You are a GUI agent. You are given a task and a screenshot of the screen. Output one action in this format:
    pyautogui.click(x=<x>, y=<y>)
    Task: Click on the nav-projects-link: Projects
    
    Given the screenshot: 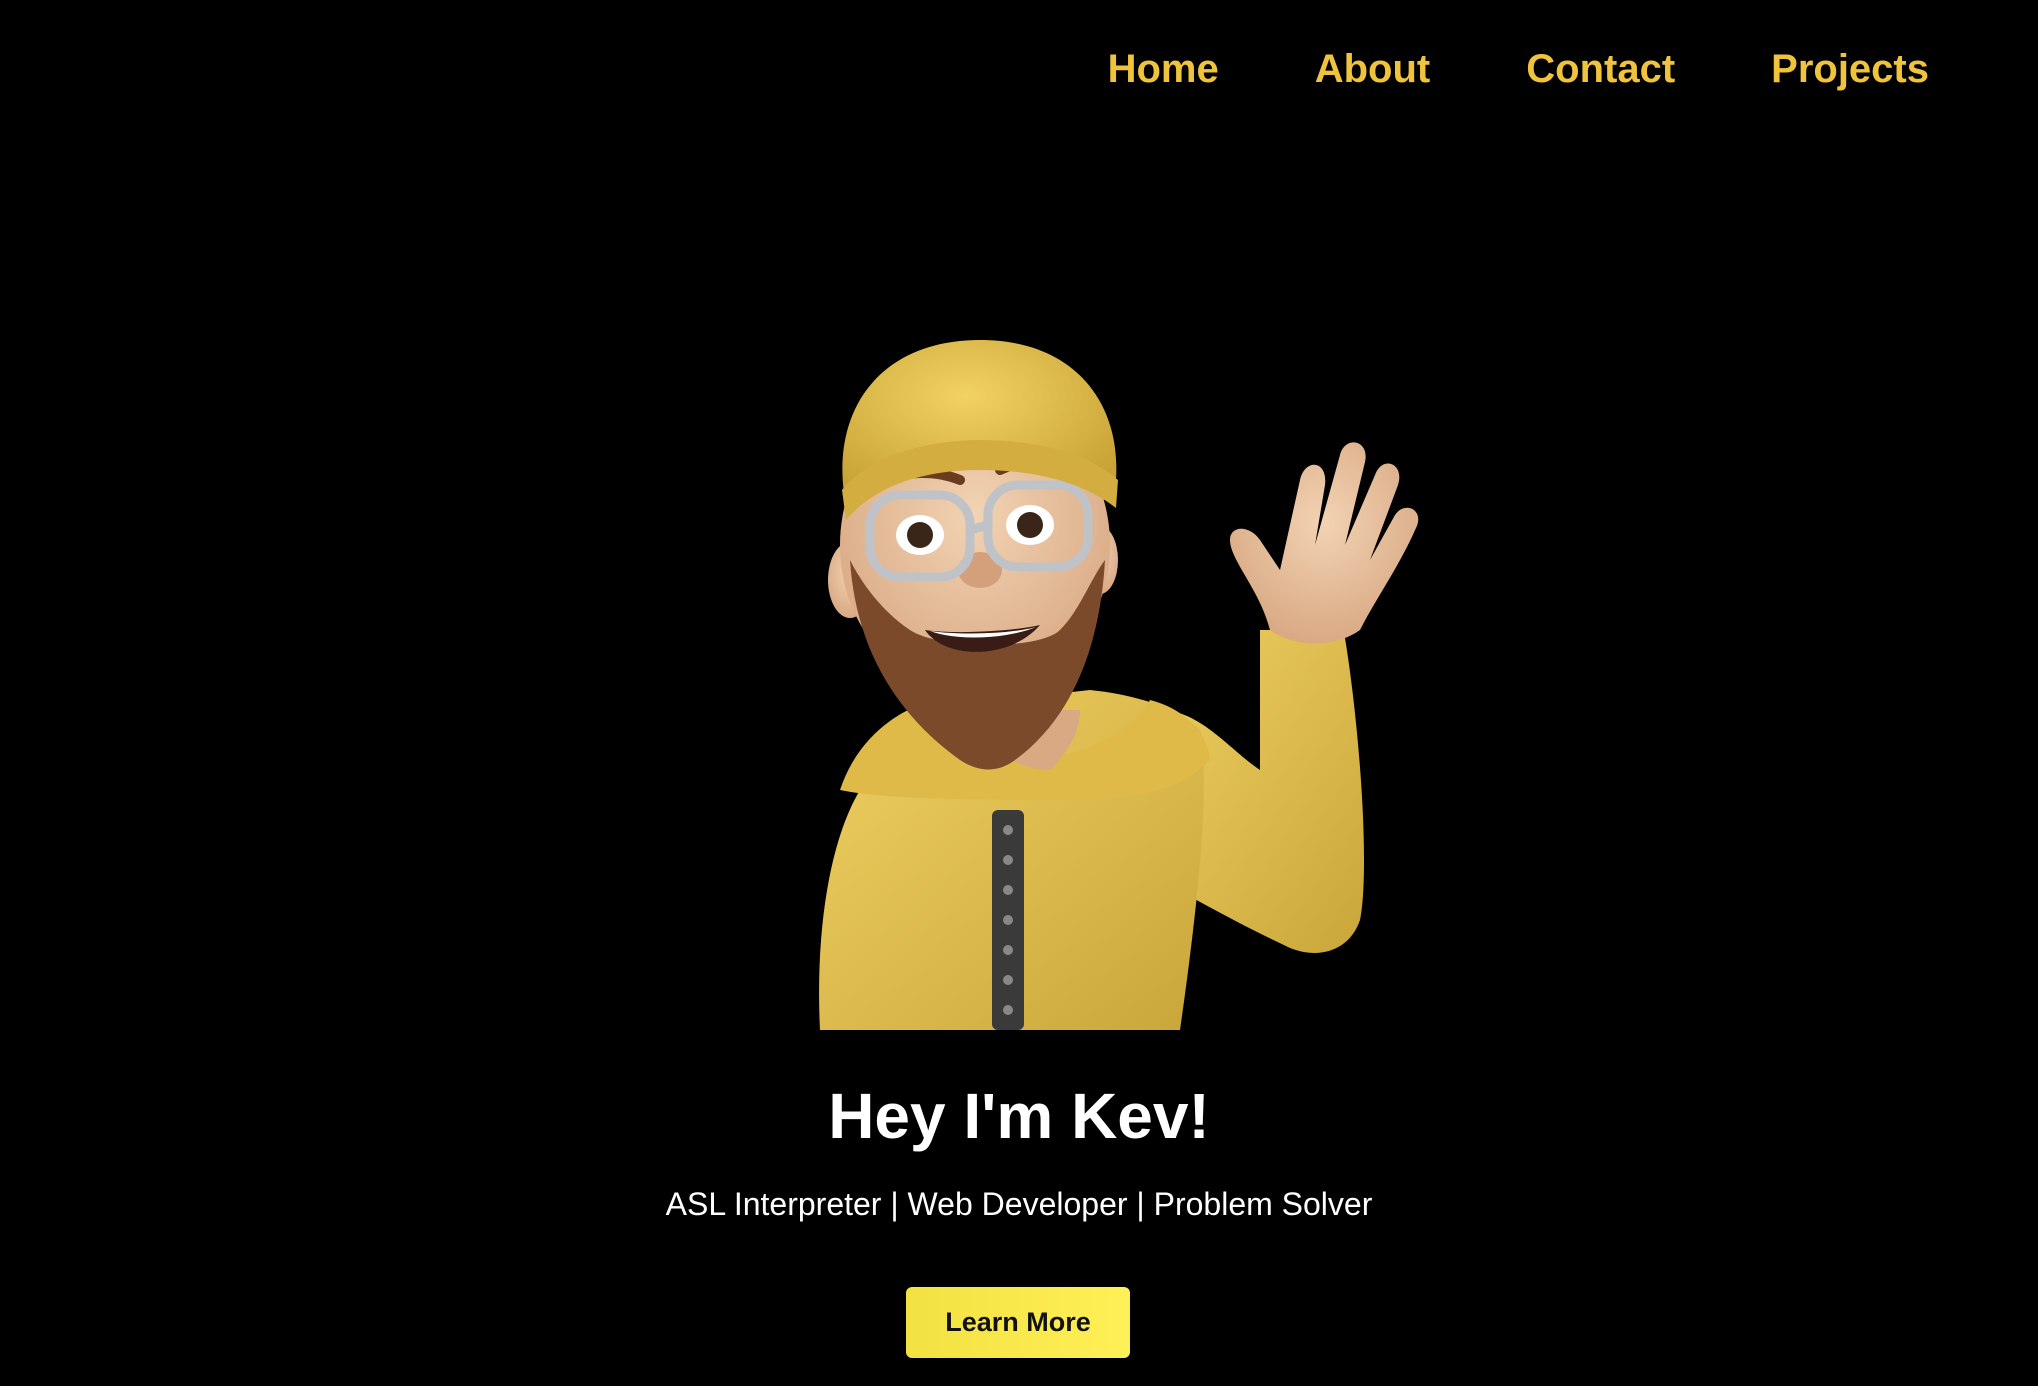 What is the action you would take?
    pyautogui.click(x=1850, y=69)
    